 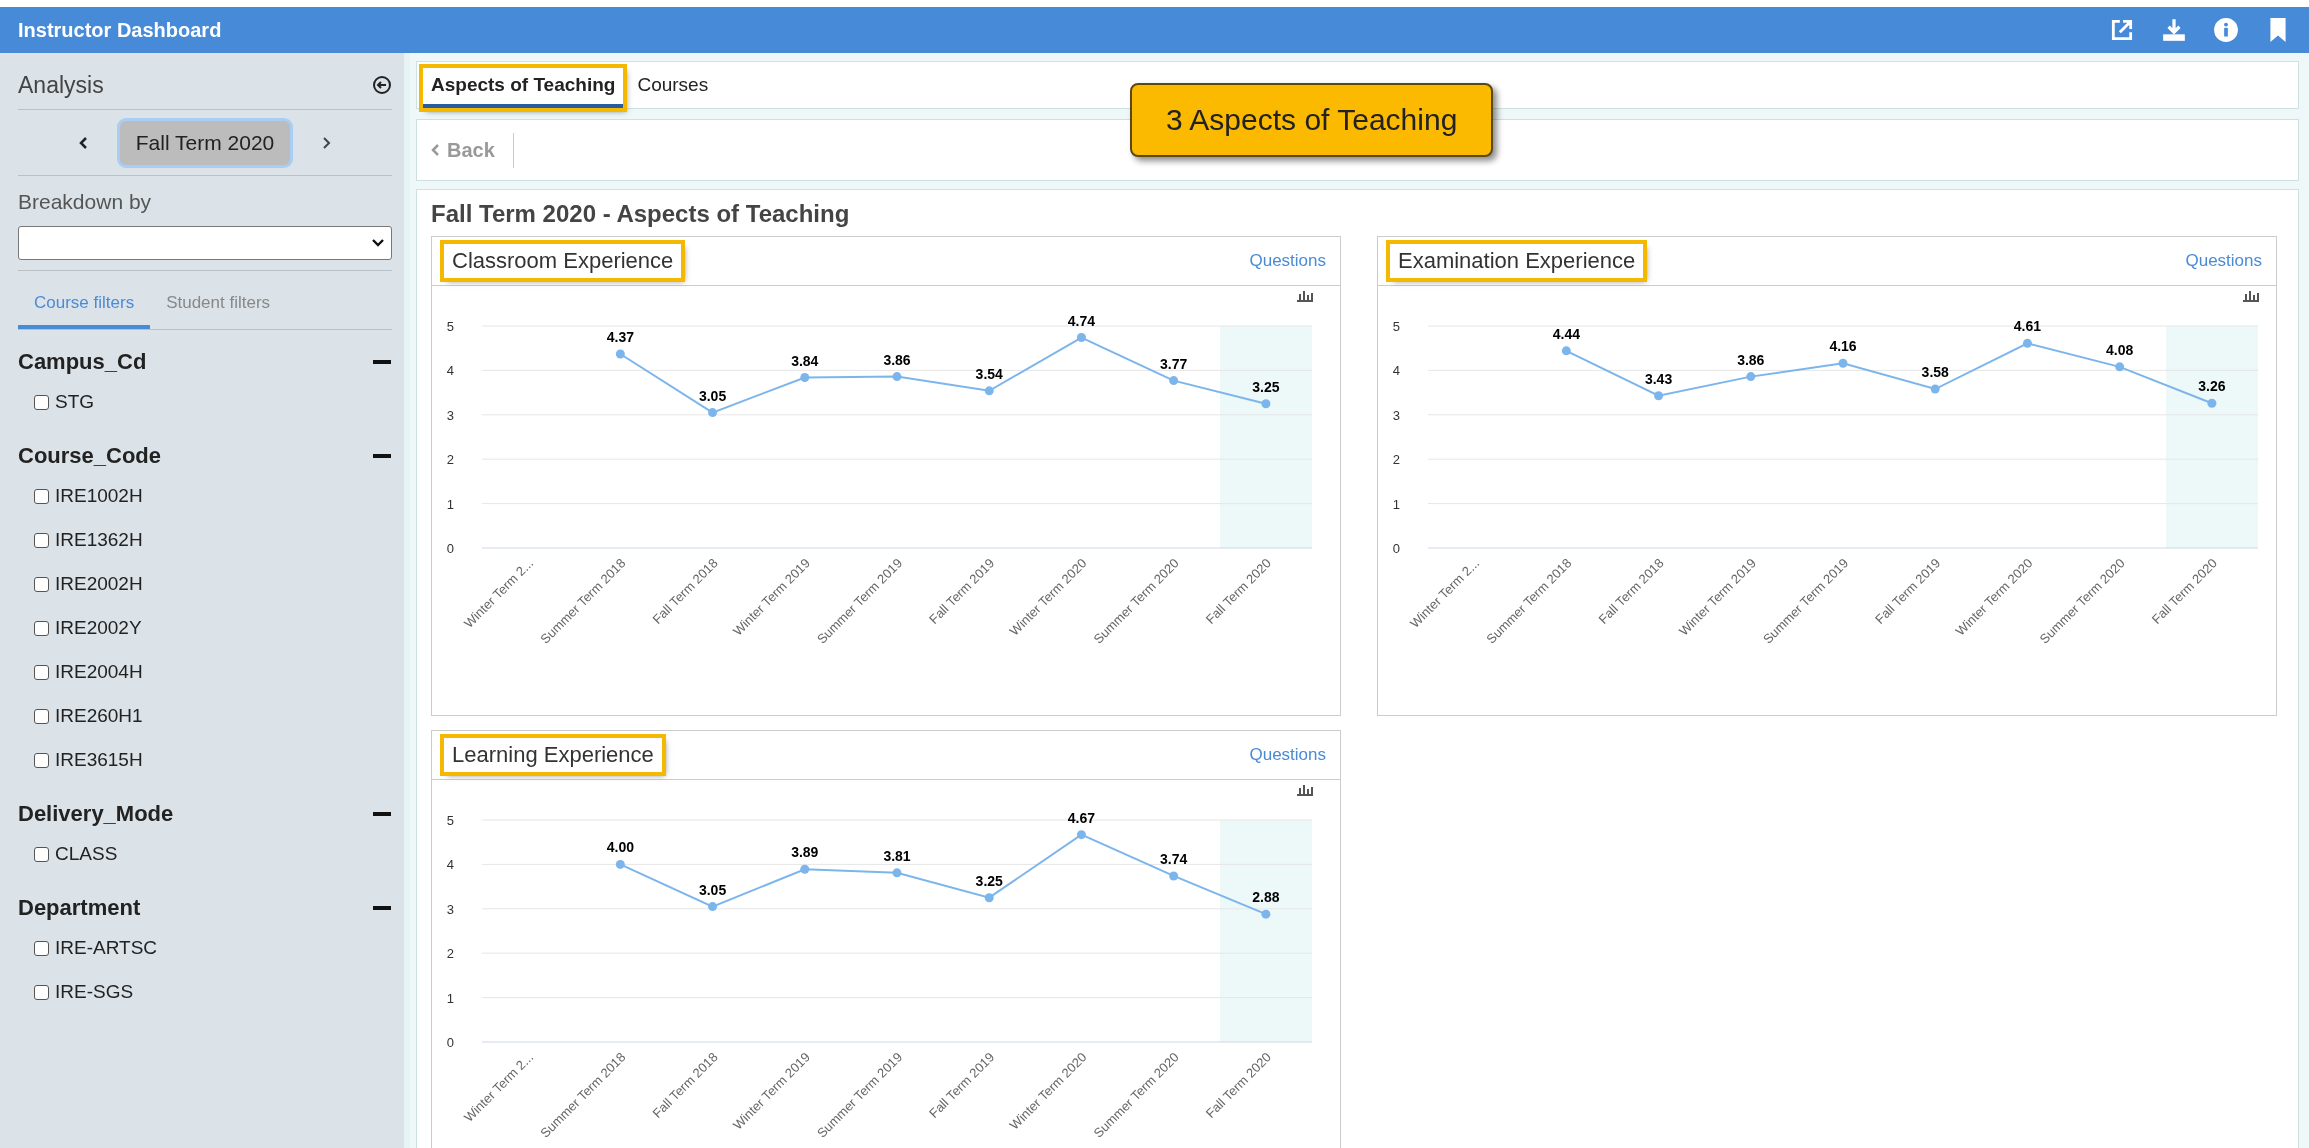 What do you see at coordinates (673, 88) in the screenshot?
I see `tab: Courses` at bounding box center [673, 88].